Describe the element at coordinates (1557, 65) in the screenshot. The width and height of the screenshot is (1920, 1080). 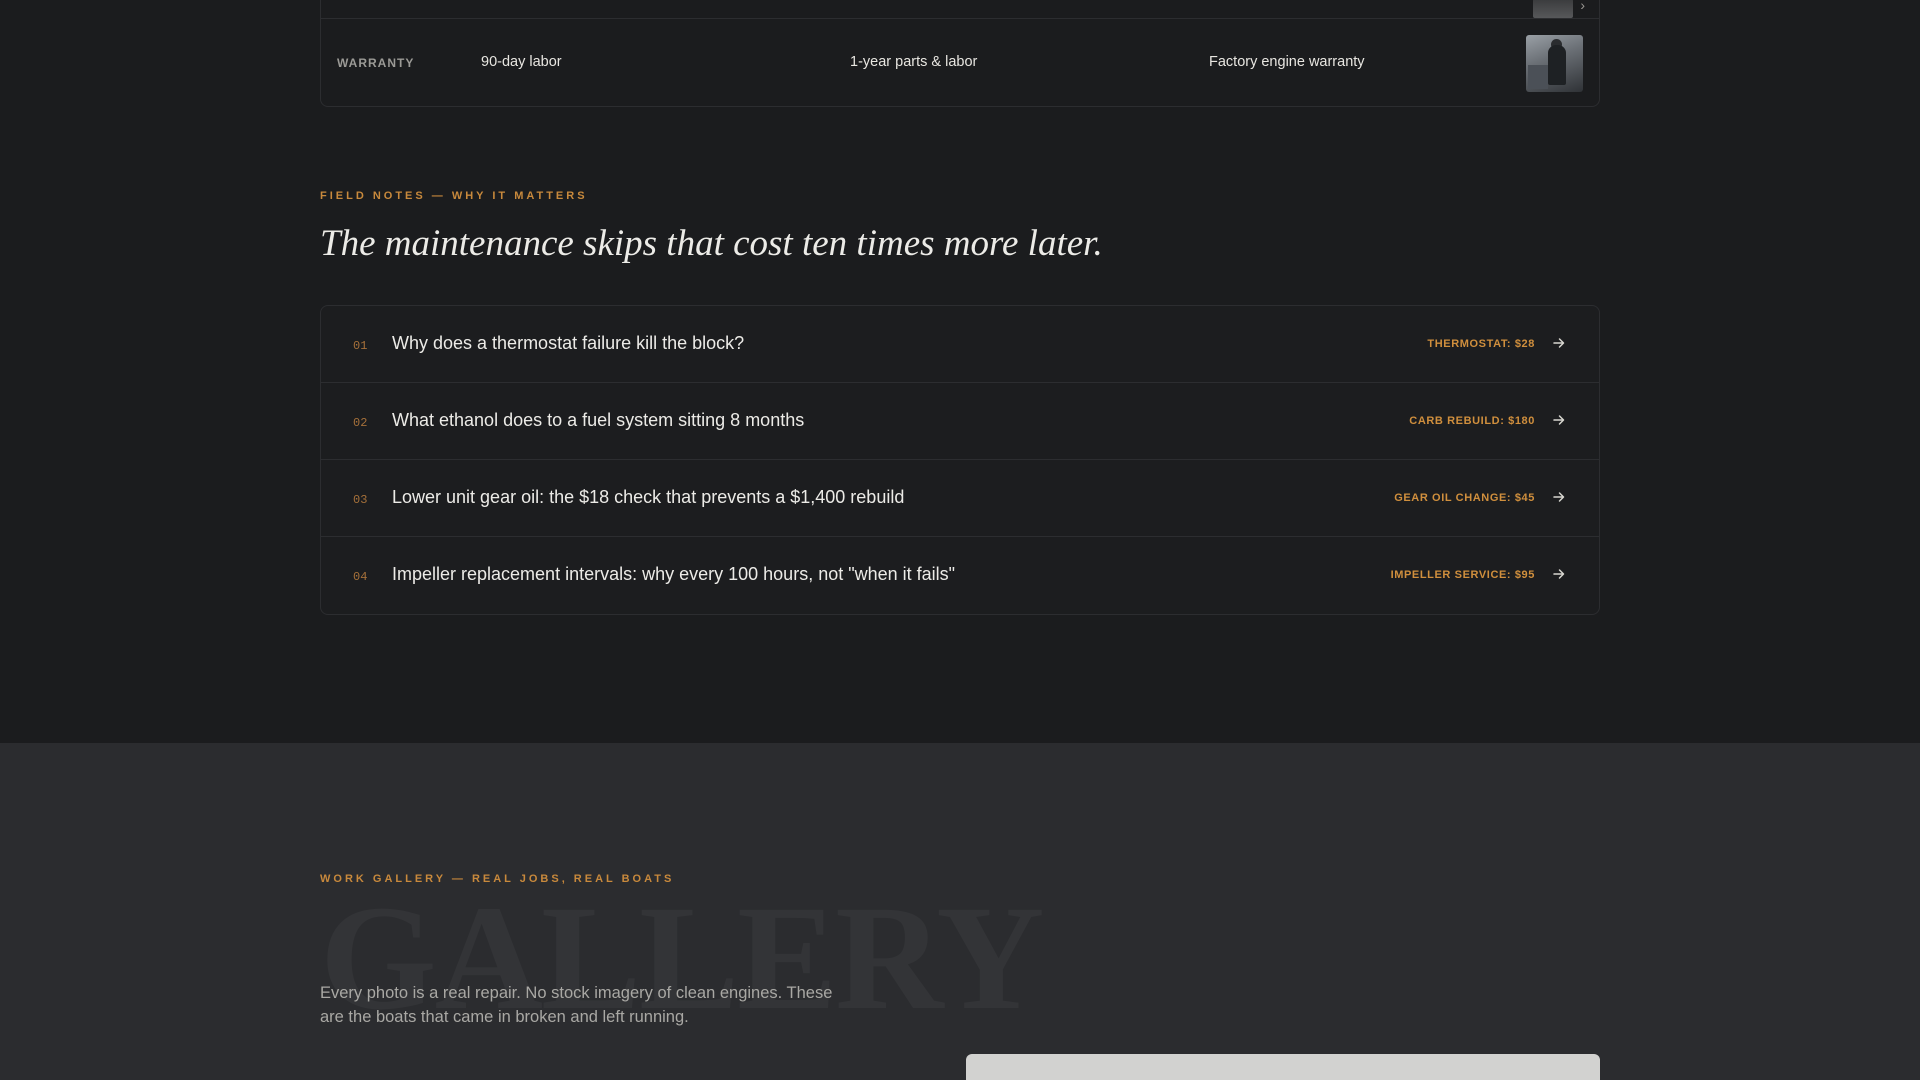
I see `mechanic-body-shape` at that location.